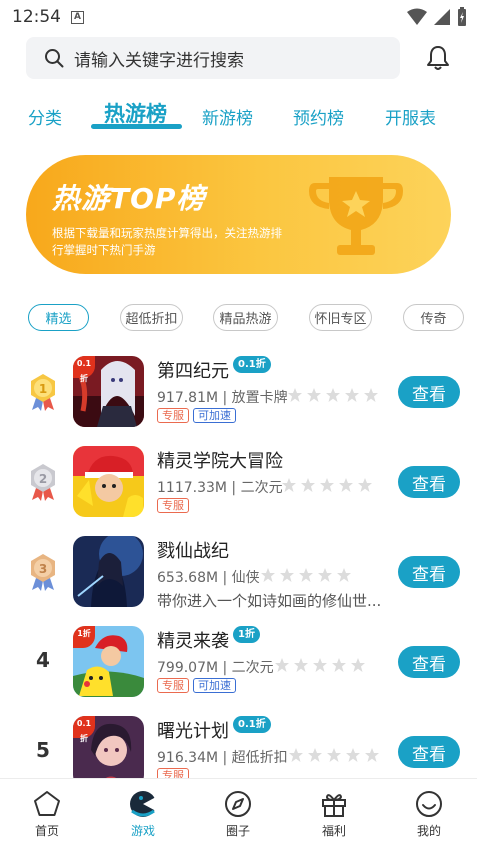  What do you see at coordinates (462, 16) in the screenshot?
I see `battery-icon` at bounding box center [462, 16].